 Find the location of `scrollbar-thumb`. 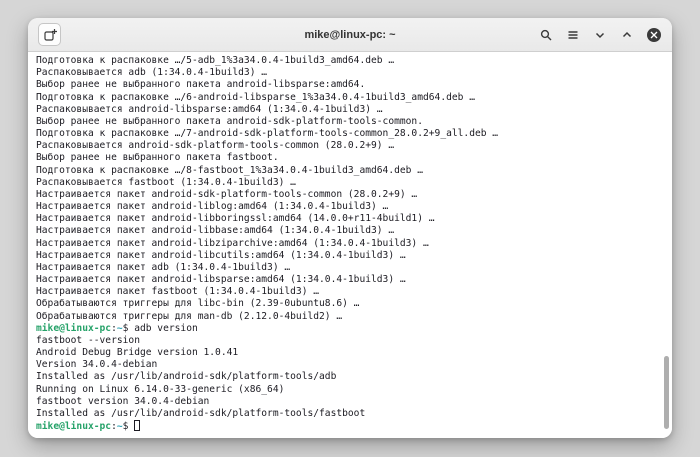

scrollbar-thumb is located at coordinates (666, 392).